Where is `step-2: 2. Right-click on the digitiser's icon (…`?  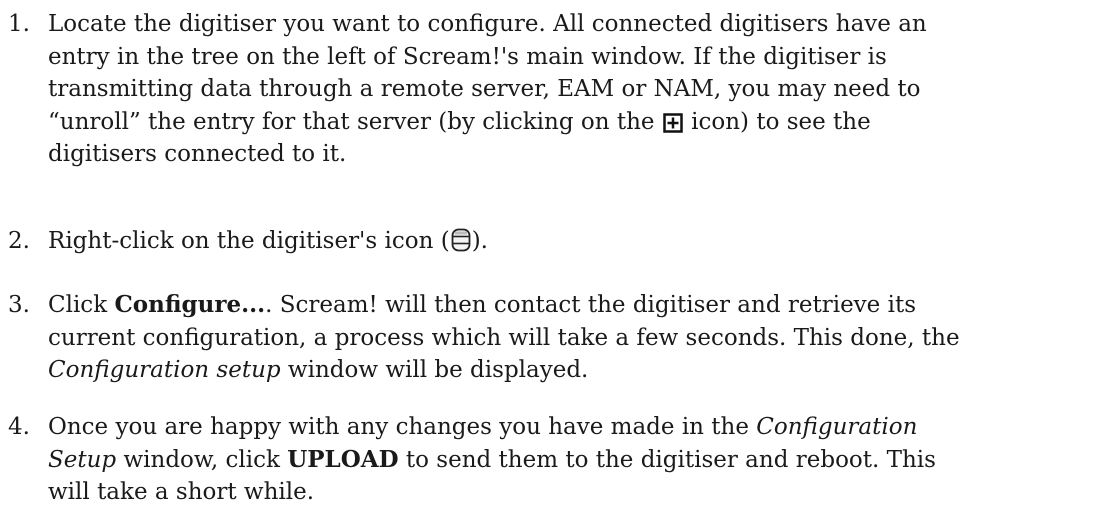 step-2: 2. Right-click on the digitiser's icon (… is located at coordinates (550, 241).